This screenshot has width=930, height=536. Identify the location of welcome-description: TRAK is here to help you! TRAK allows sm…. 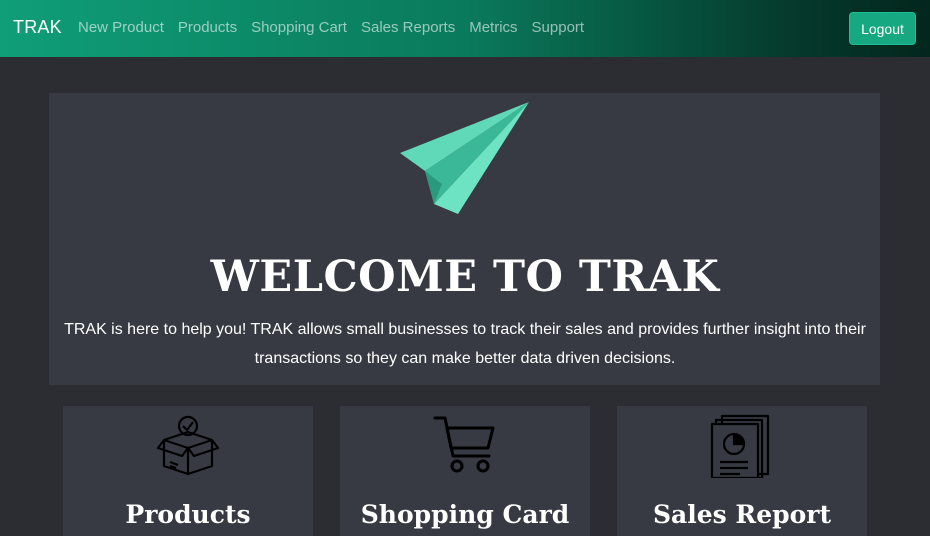
(465, 344).